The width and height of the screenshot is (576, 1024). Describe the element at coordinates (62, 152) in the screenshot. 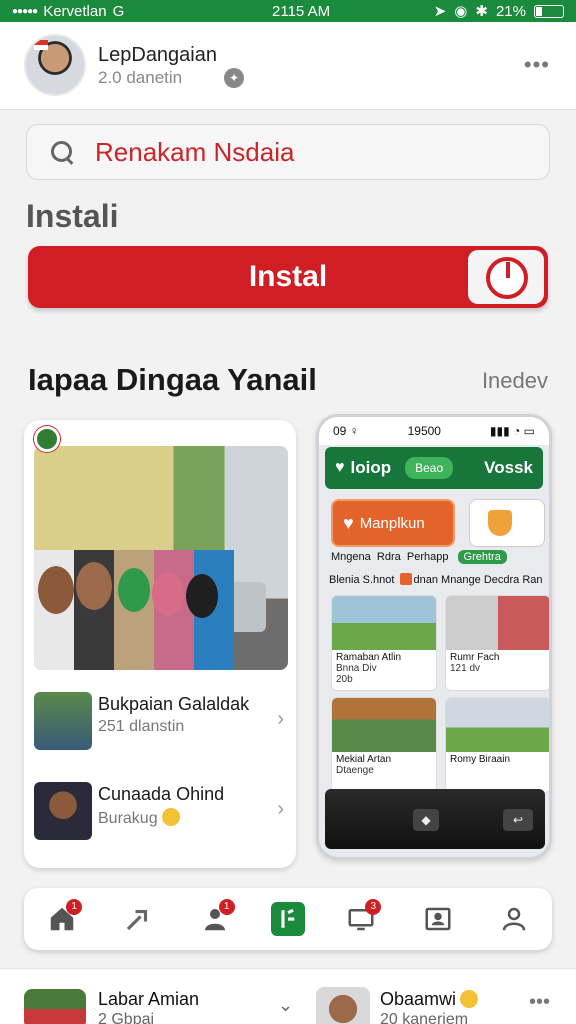

I see `search-icon` at that location.